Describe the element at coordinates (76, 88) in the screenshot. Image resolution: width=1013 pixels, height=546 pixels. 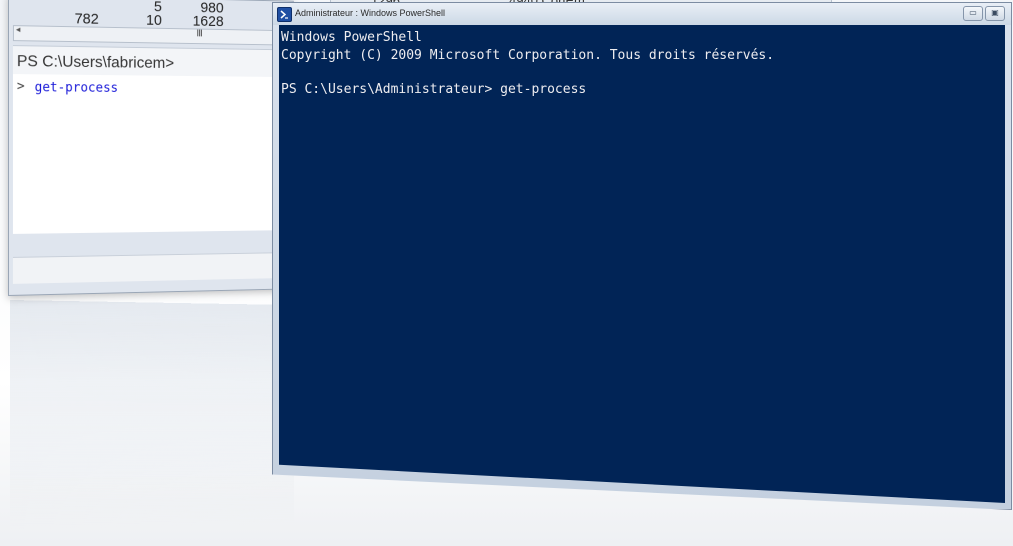
I see `command-text: get-process` at that location.